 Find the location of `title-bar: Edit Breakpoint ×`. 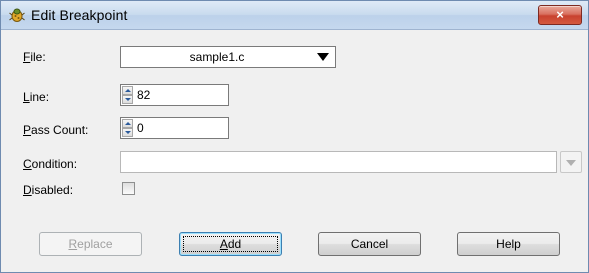

title-bar: Edit Breakpoint × is located at coordinates (294, 15).